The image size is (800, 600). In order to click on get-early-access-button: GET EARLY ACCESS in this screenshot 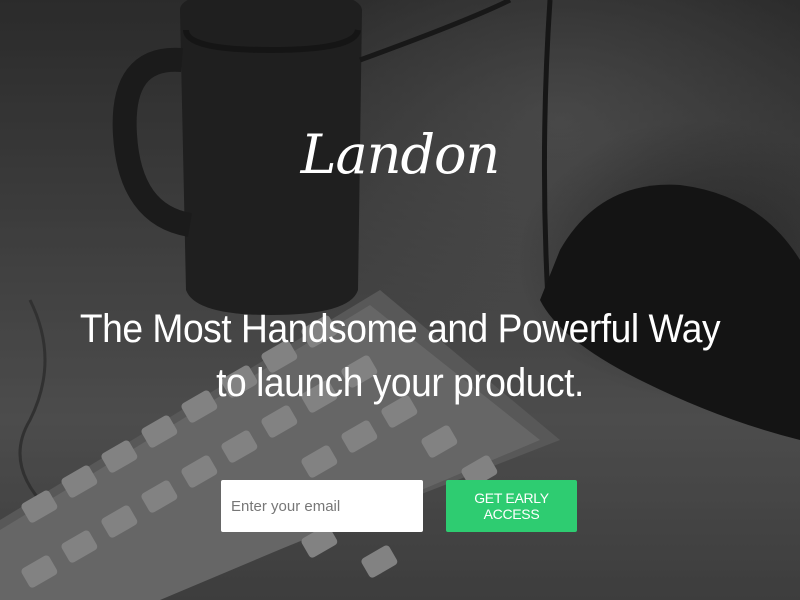, I will do `click(511, 506)`.